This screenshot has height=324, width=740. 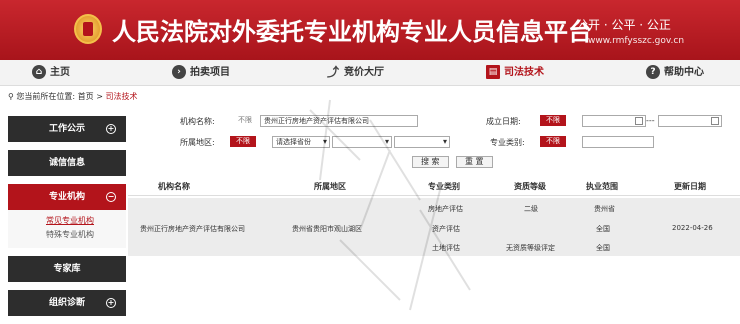 I want to click on city-select, so click(x=362, y=142).